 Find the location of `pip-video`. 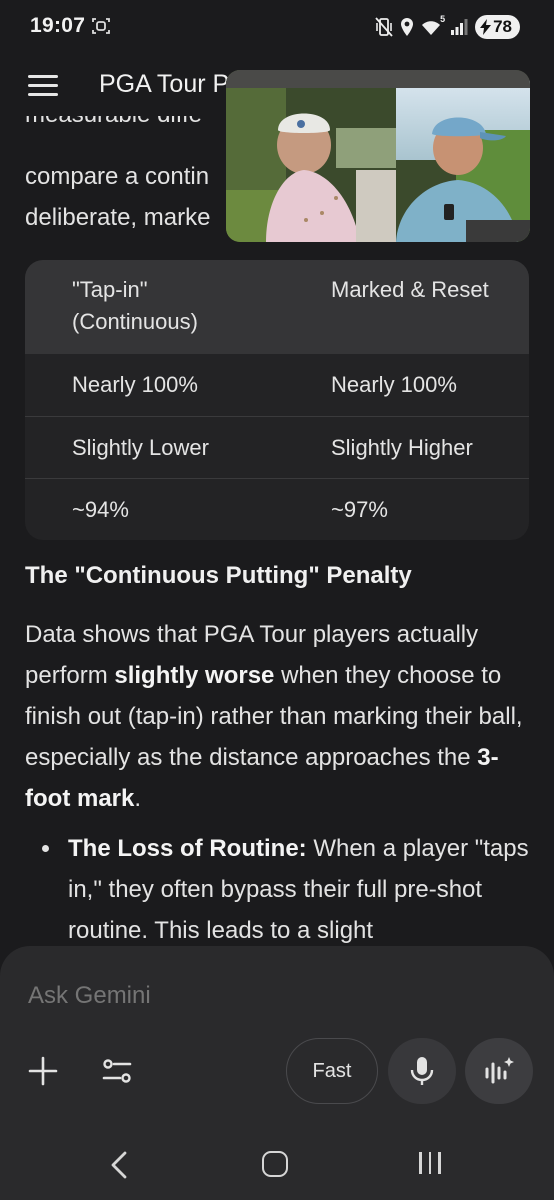

pip-video is located at coordinates (378, 156).